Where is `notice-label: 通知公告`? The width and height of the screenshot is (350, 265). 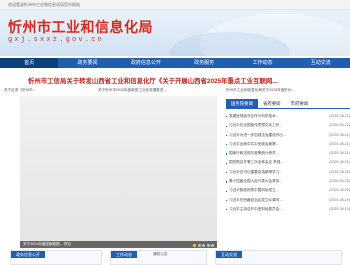 notice-label: 通知公告 is located at coordinates (160, 254).